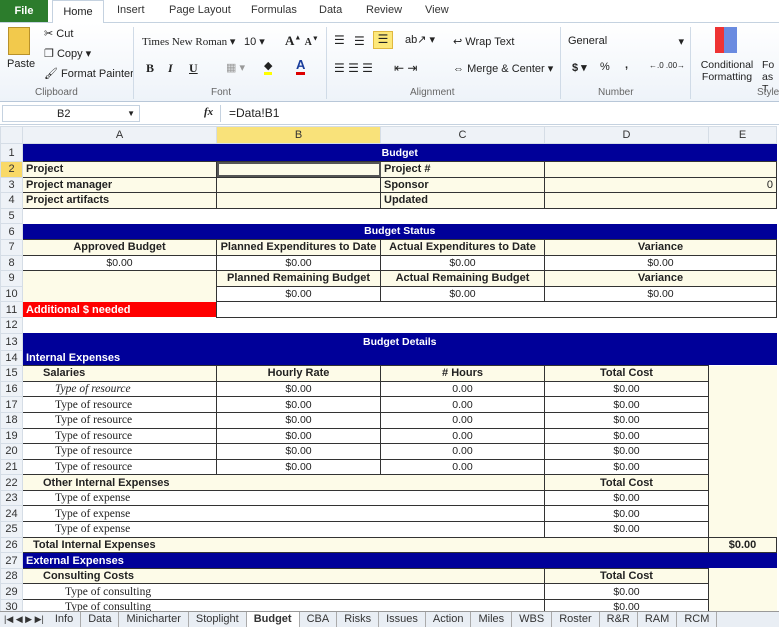 This screenshot has width=779, height=627. What do you see at coordinates (78, 12) in the screenshot?
I see `tab-home: Home` at bounding box center [78, 12].